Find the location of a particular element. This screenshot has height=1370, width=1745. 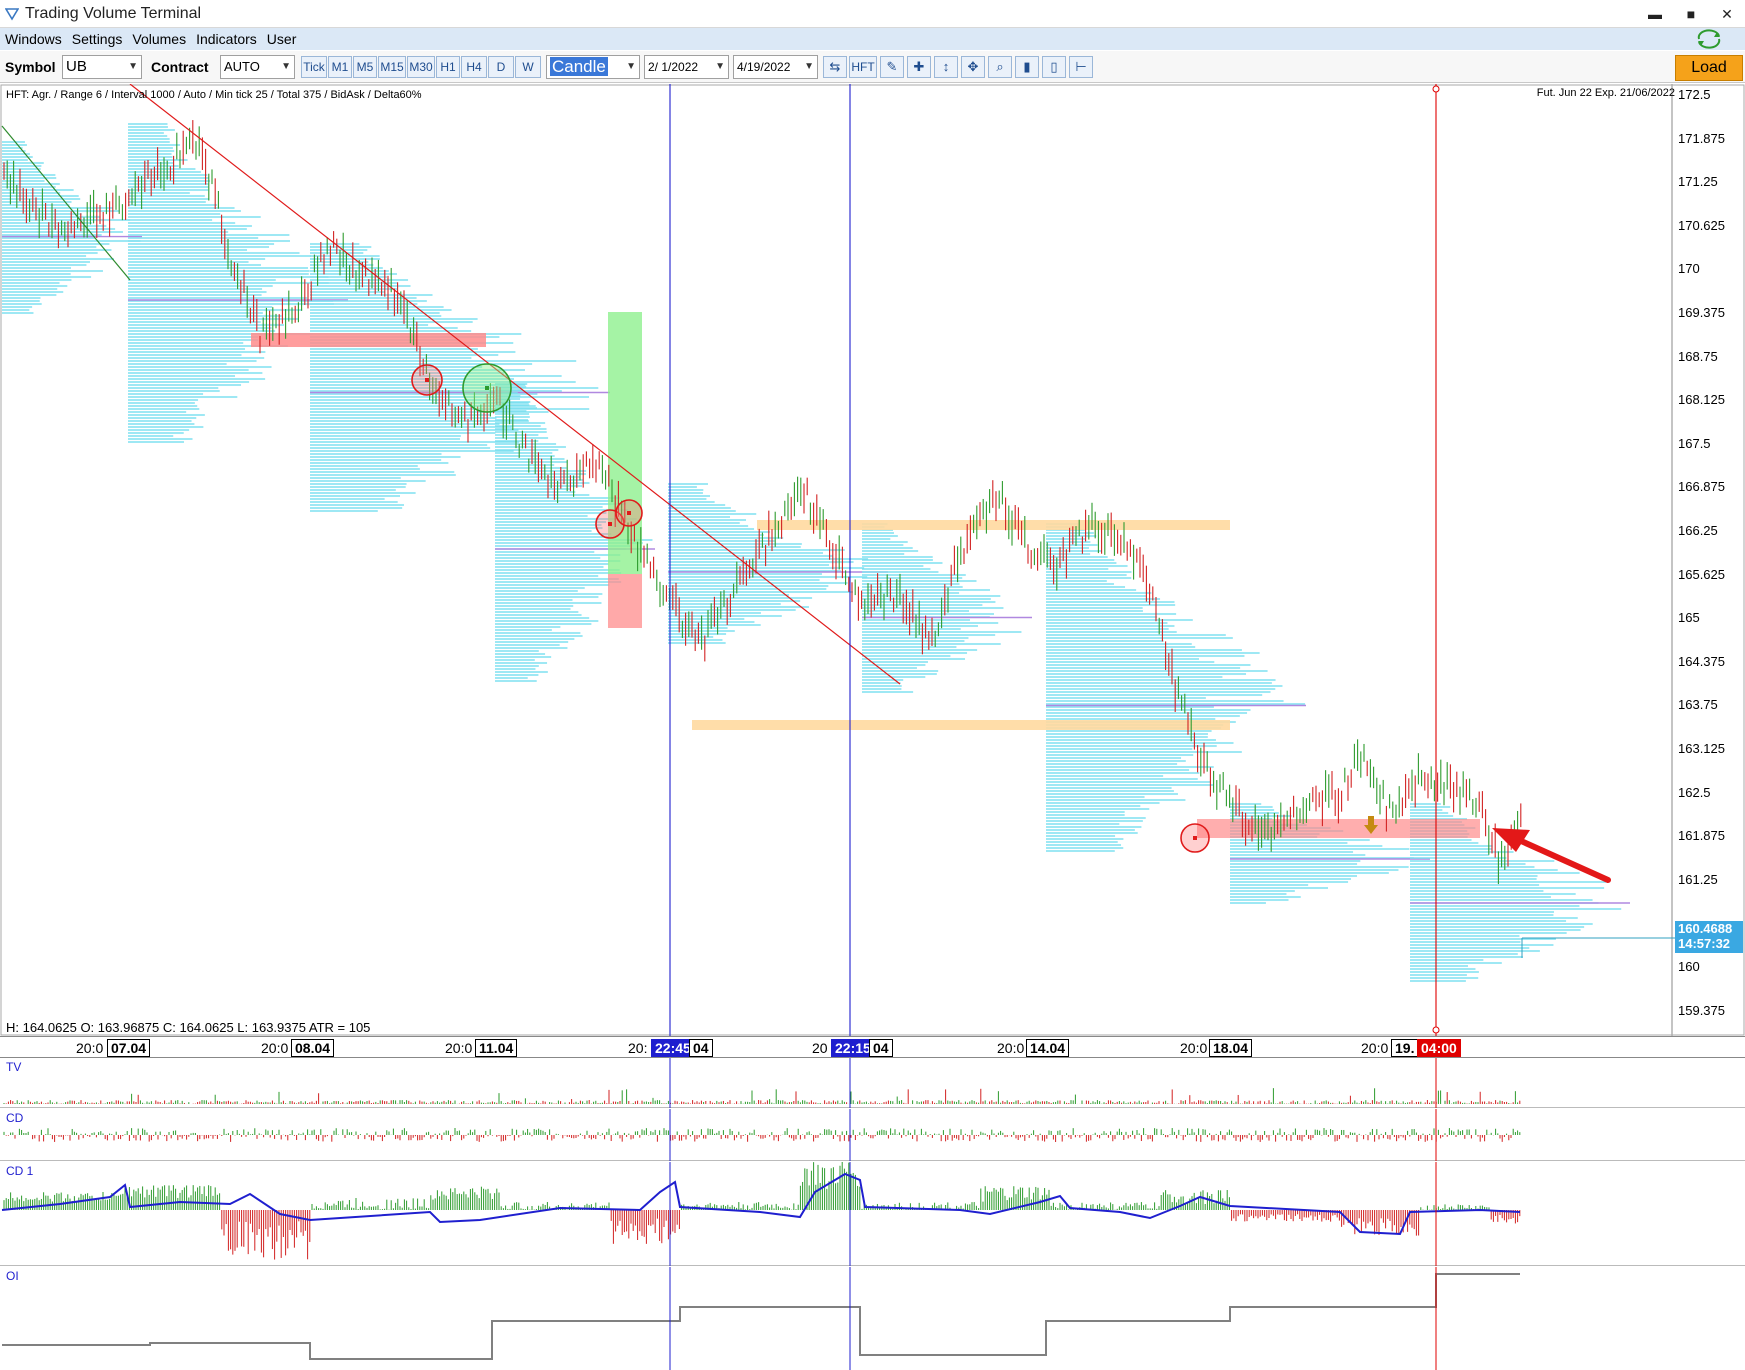

symbol-label: Symbol is located at coordinates (30, 67).